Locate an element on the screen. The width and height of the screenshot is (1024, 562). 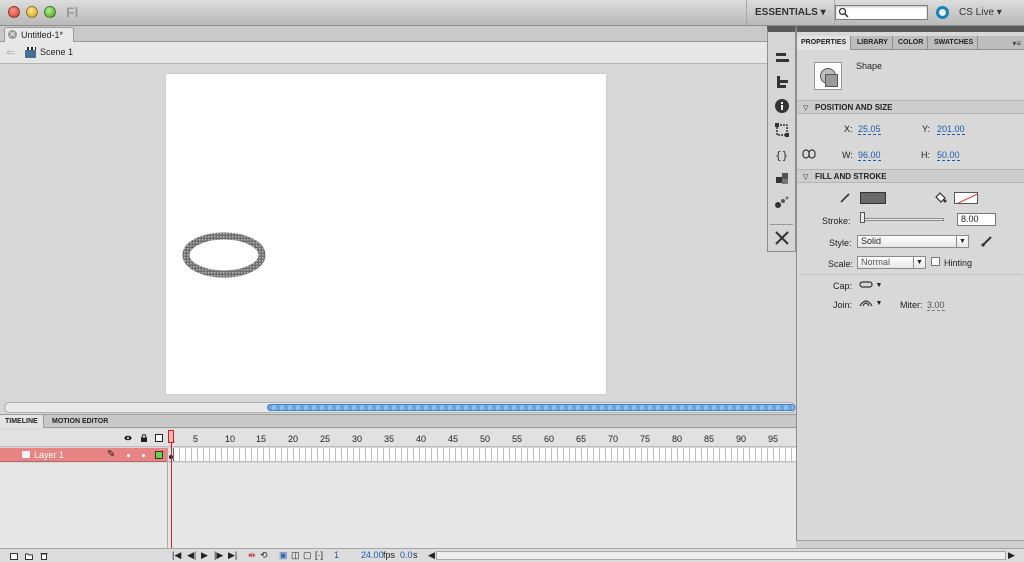
lock-dot is located at coordinates (143, 455).